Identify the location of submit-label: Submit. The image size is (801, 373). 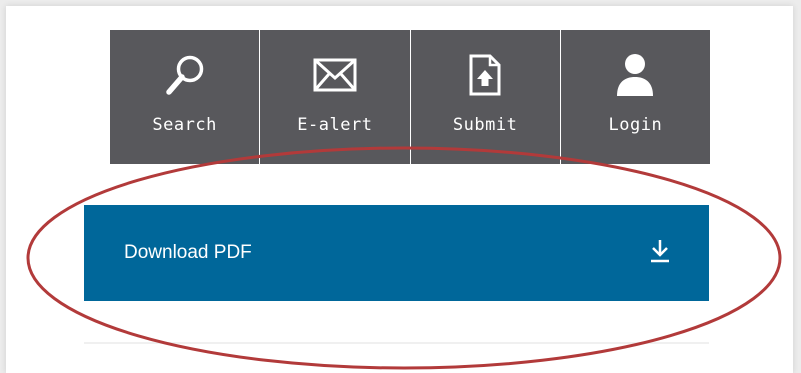
(485, 125).